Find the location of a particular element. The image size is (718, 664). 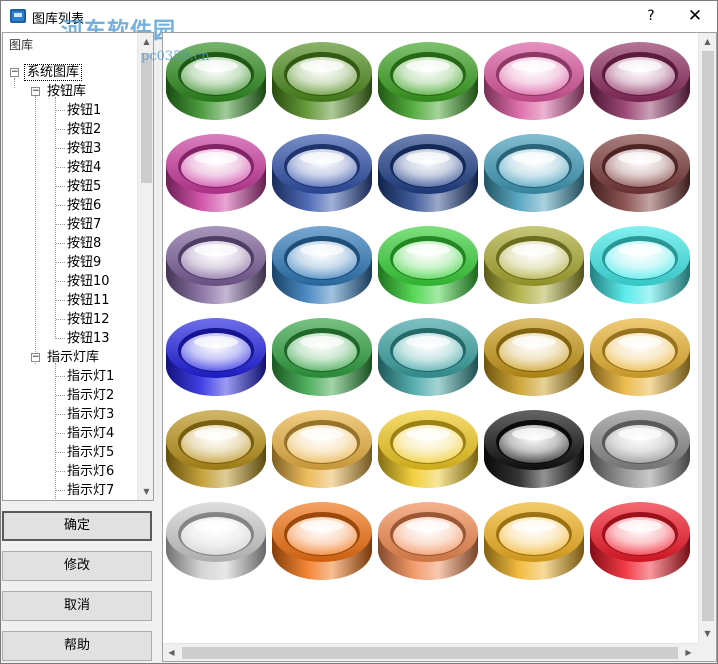

tree-item-button-10: 按钮10 is located at coordinates (88, 281).